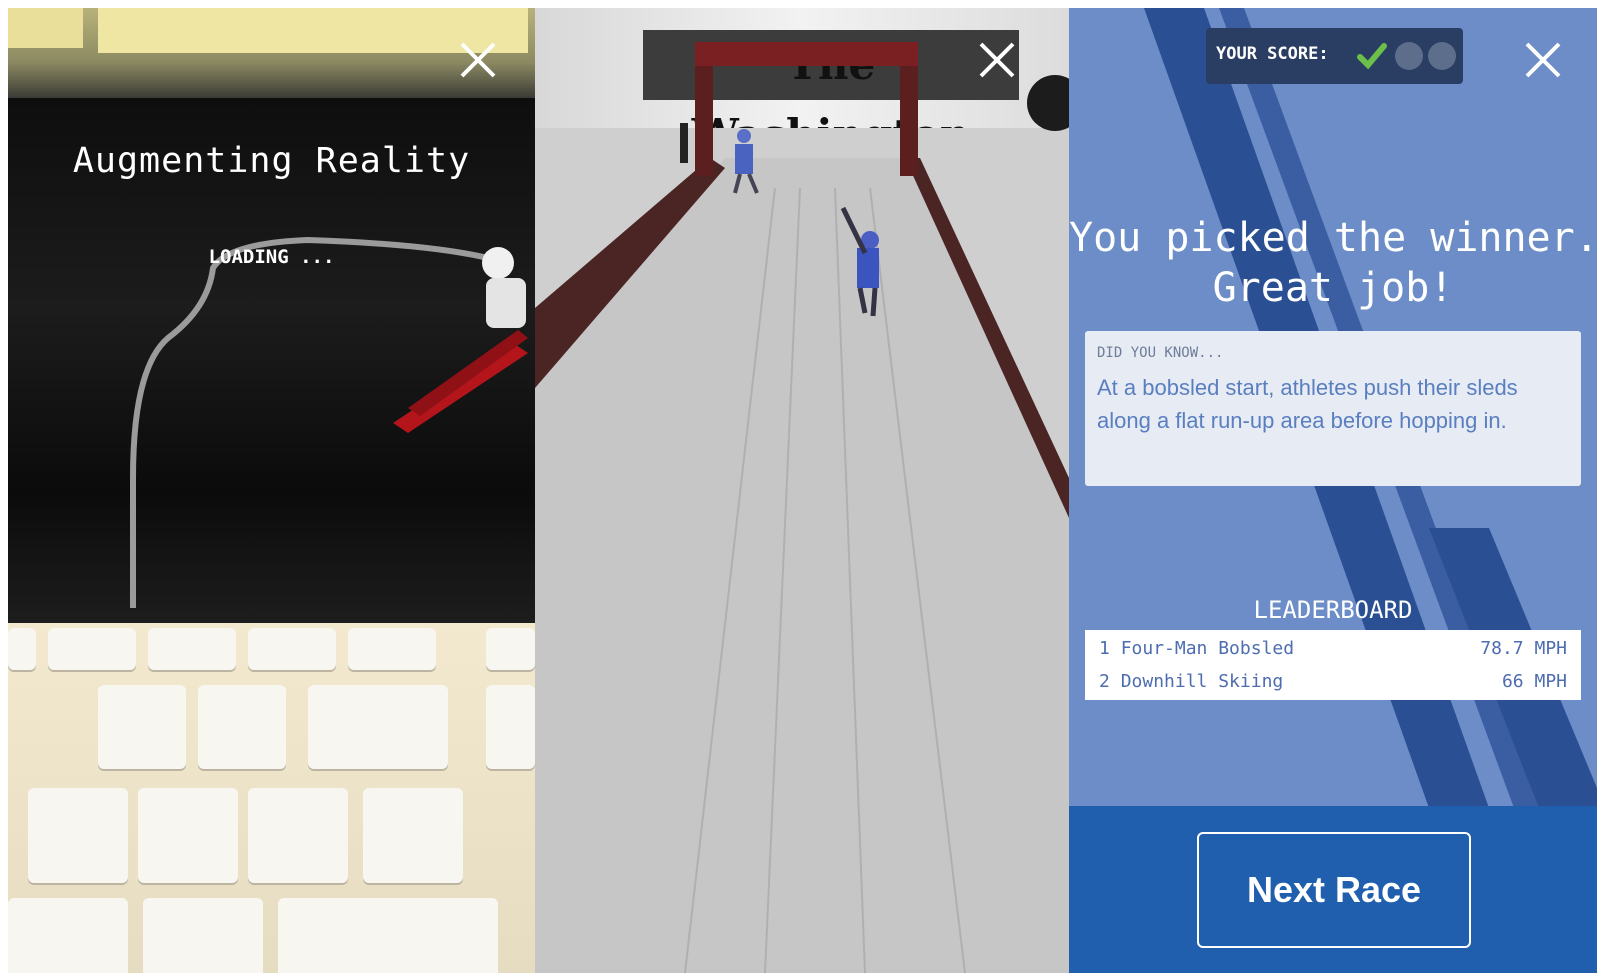  What do you see at coordinates (1272, 54) in the screenshot?
I see `score-label: YOUR SCORE:` at bounding box center [1272, 54].